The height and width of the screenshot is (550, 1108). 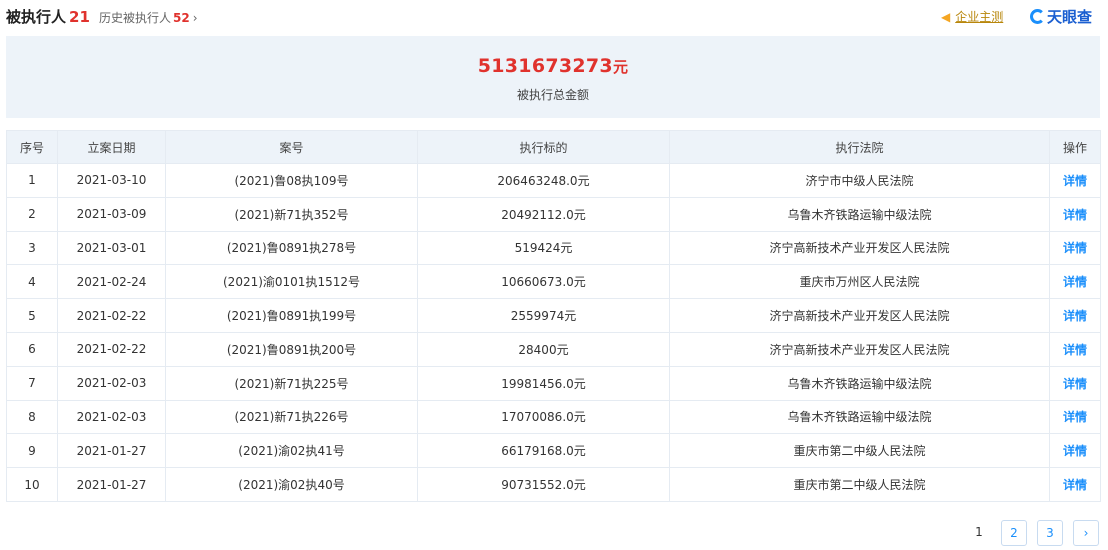 I want to click on court-name-cell: 重庆市万州区人民法院, so click(x=859, y=282).